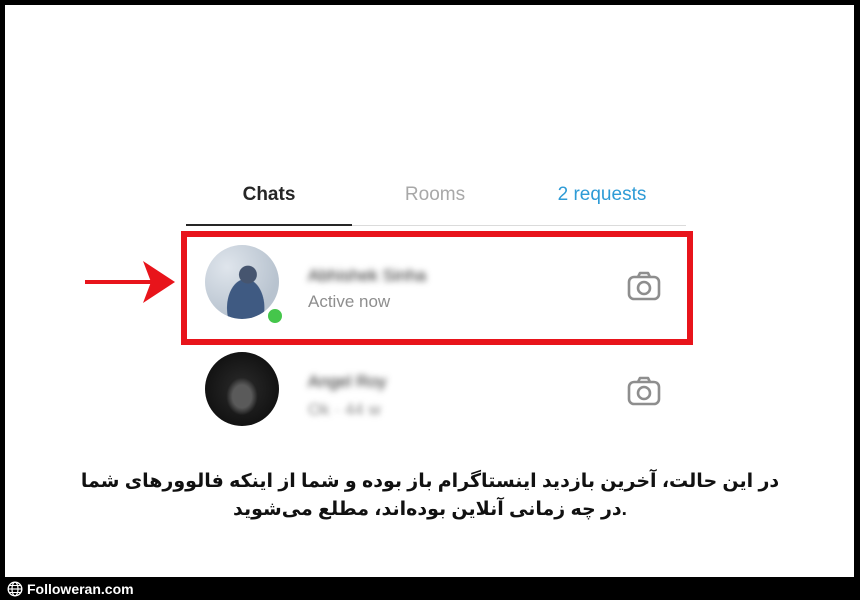 Image resolution: width=860 pixels, height=600 pixels. Describe the element at coordinates (347, 381) in the screenshot. I see `chat-name: Angel Roy` at that location.